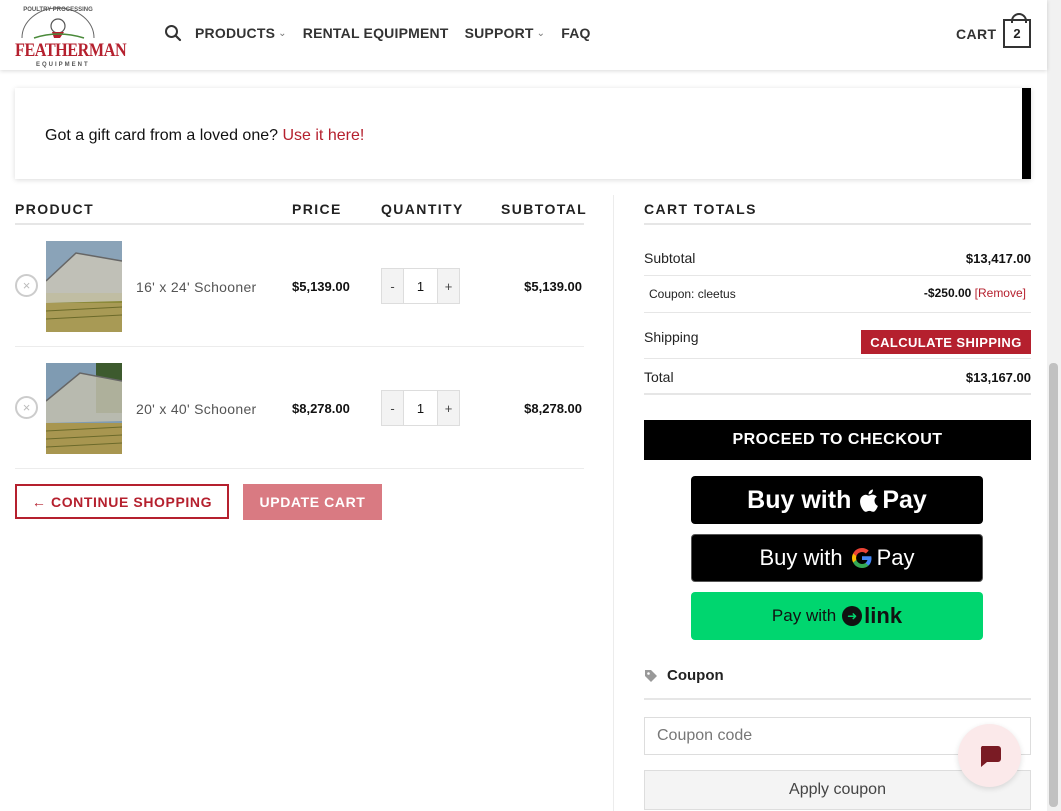 The width and height of the screenshot is (1061, 811). I want to click on cart-totals-title: CART TOTALS, so click(700, 209).